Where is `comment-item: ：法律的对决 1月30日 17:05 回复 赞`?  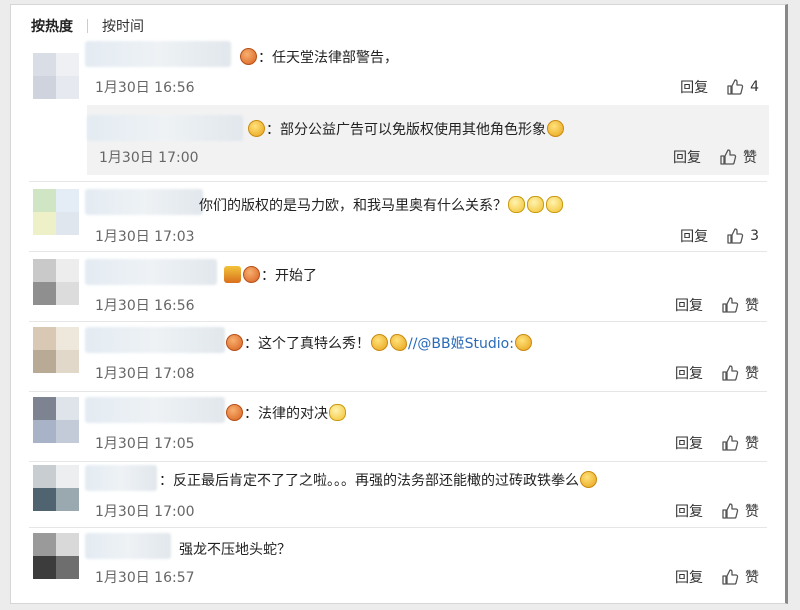
comment-item: ：法律的对决 1月30日 17:05 回复 赞 is located at coordinates (398, 427).